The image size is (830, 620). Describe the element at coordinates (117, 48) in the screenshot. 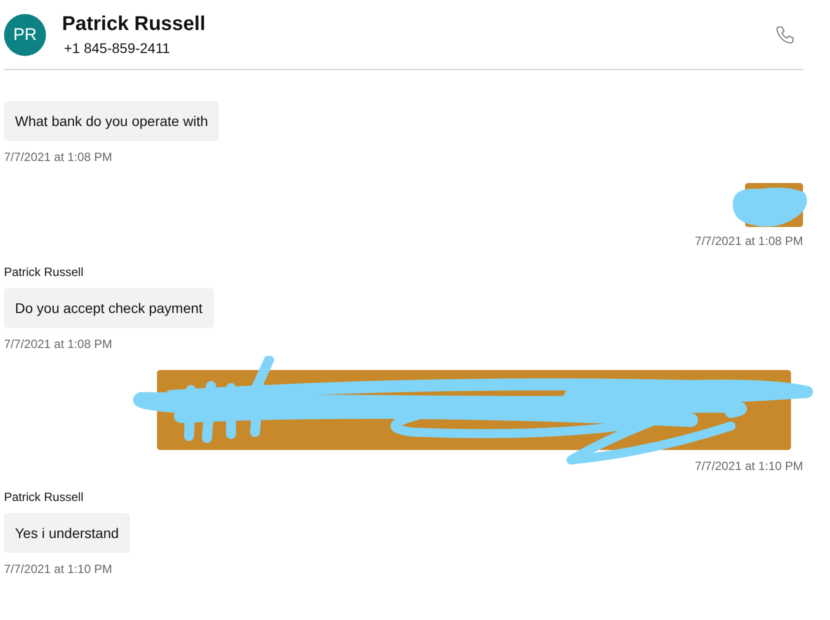

I see `contact-phone: +1 845-859-2411` at that location.